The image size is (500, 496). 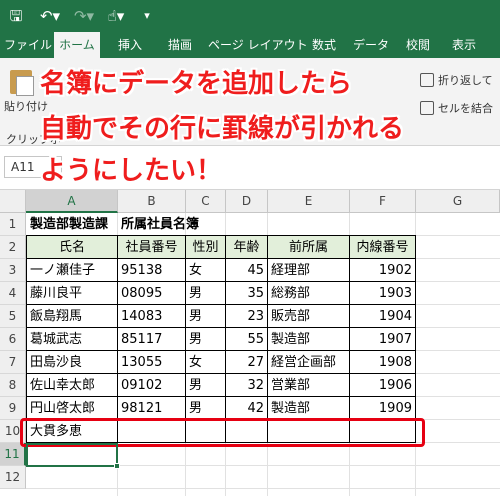 I want to click on active-cell-a11, so click(x=73, y=456).